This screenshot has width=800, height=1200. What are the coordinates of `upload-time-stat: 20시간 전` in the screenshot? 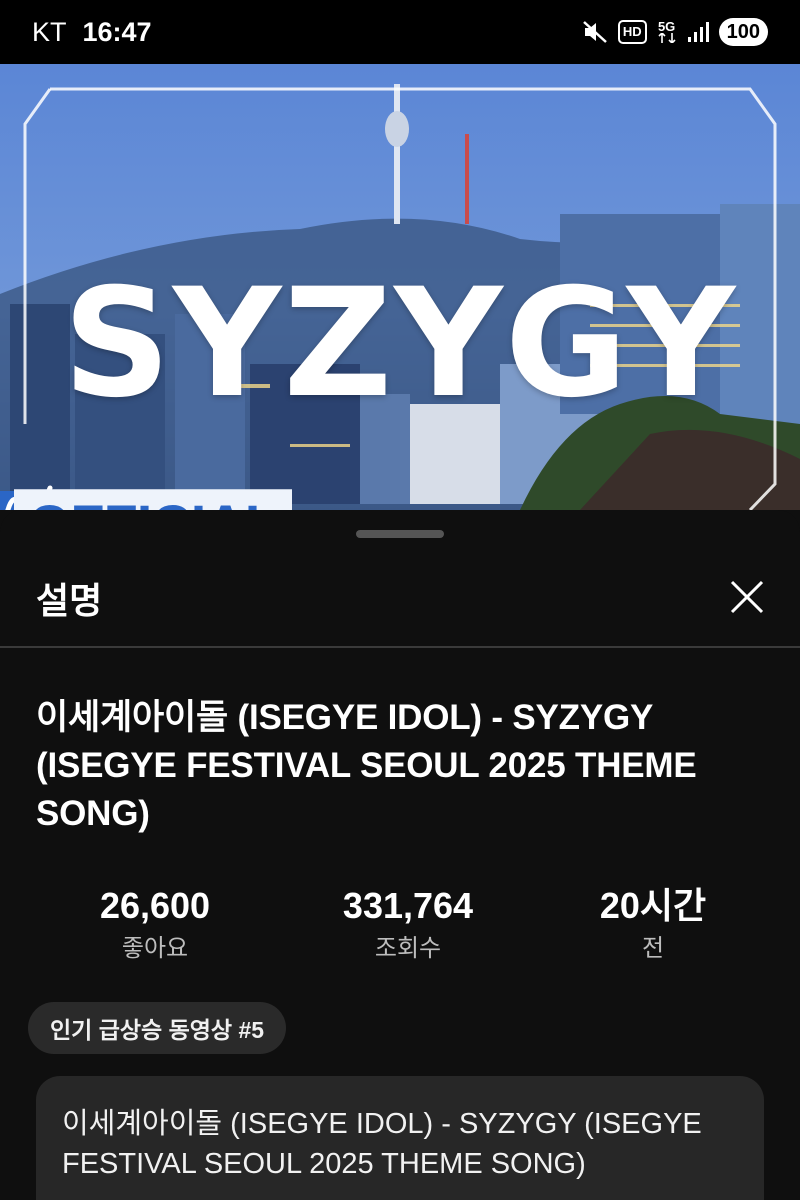 It's located at (653, 925).